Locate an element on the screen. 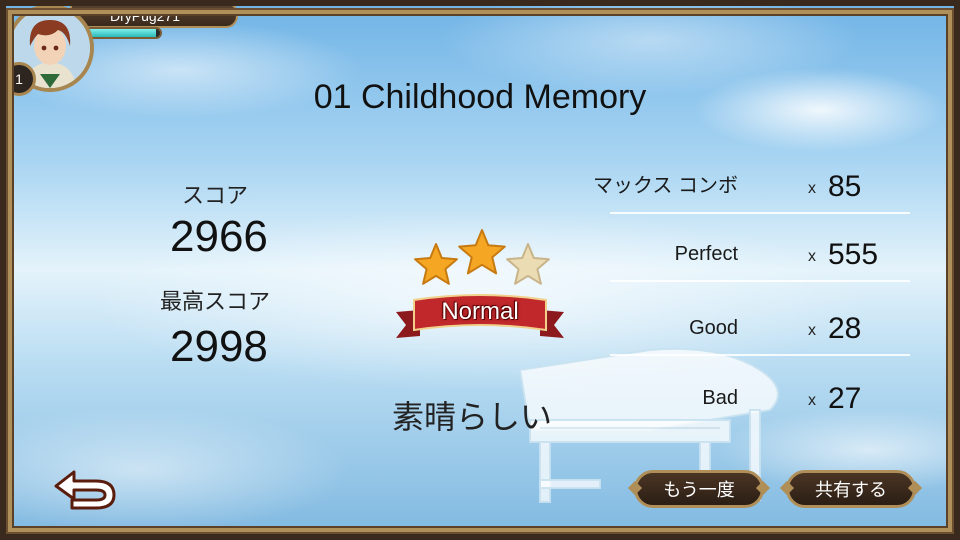  star-rating is located at coordinates (482, 257).